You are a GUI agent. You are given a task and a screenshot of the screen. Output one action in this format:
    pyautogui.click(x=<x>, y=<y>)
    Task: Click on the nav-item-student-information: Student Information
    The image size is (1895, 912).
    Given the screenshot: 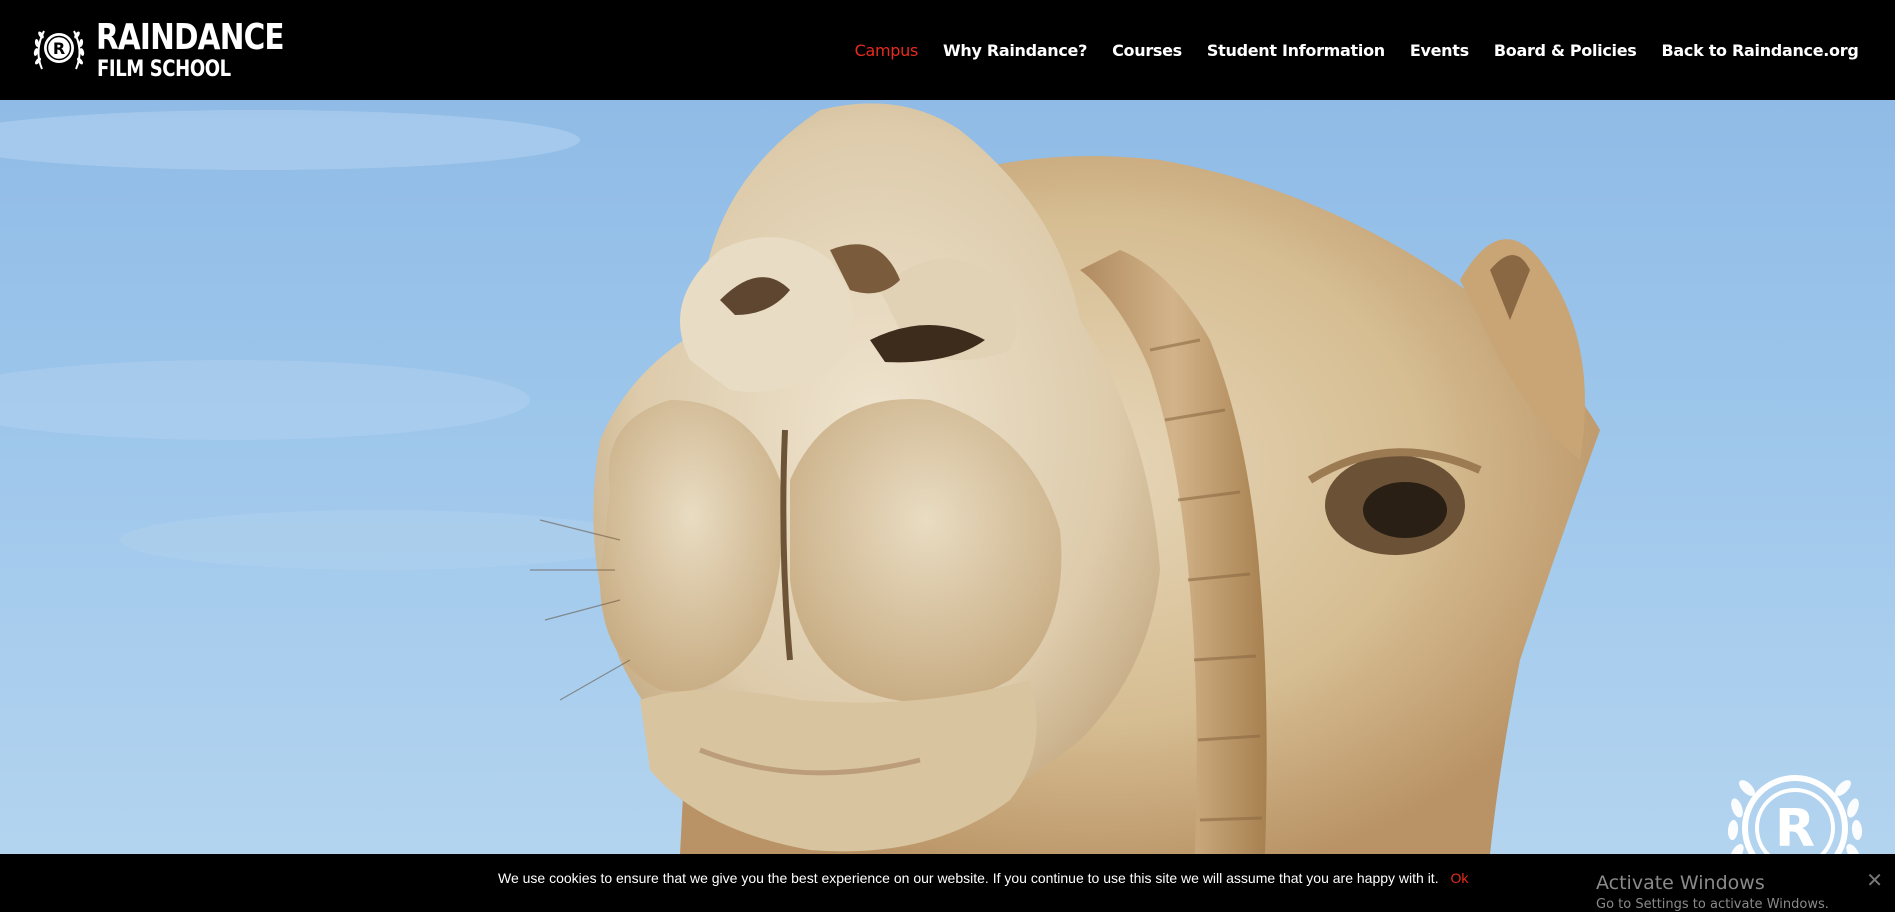 What is the action you would take?
    pyautogui.click(x=1295, y=50)
    